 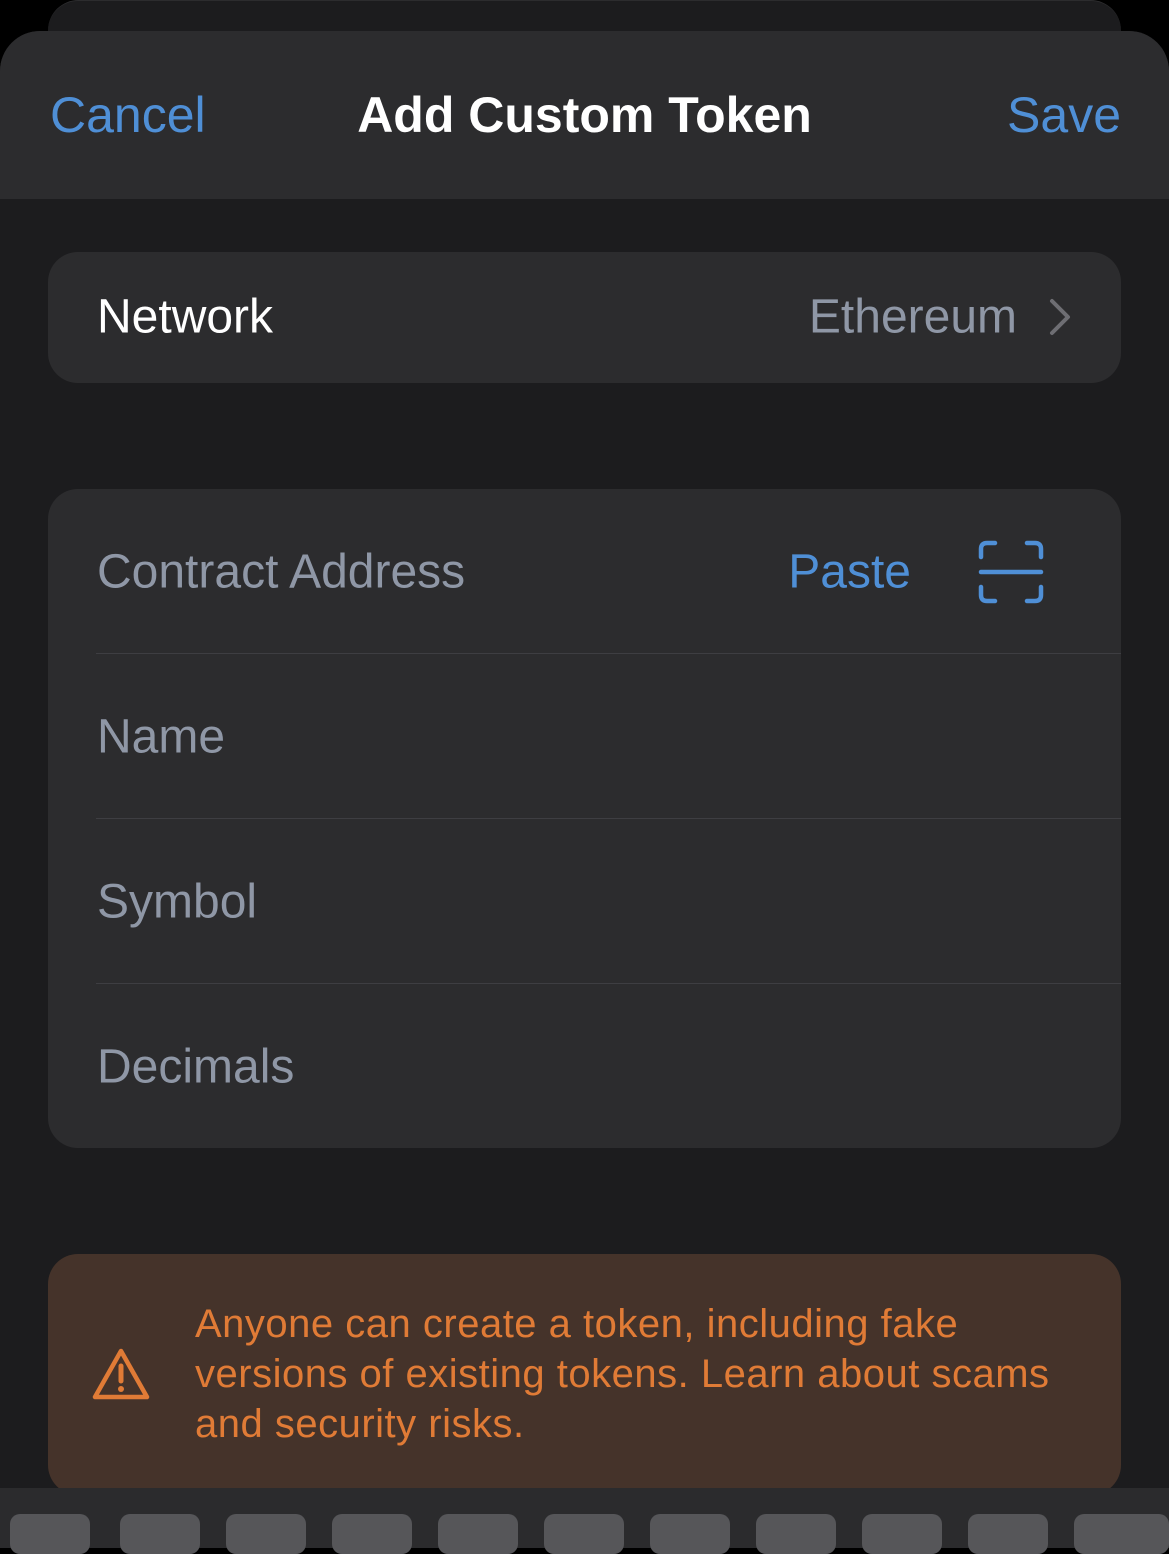 I want to click on scan-qr-button, so click(x=1011, y=572).